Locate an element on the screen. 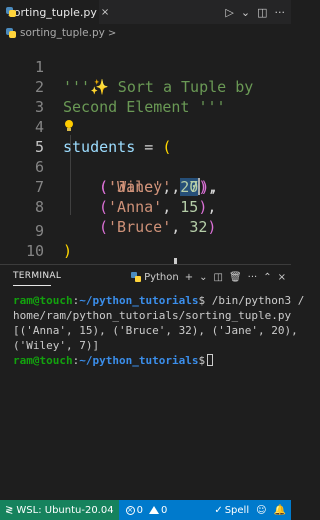 This screenshot has height=520, width=320. python-icon is located at coordinates (136, 277).